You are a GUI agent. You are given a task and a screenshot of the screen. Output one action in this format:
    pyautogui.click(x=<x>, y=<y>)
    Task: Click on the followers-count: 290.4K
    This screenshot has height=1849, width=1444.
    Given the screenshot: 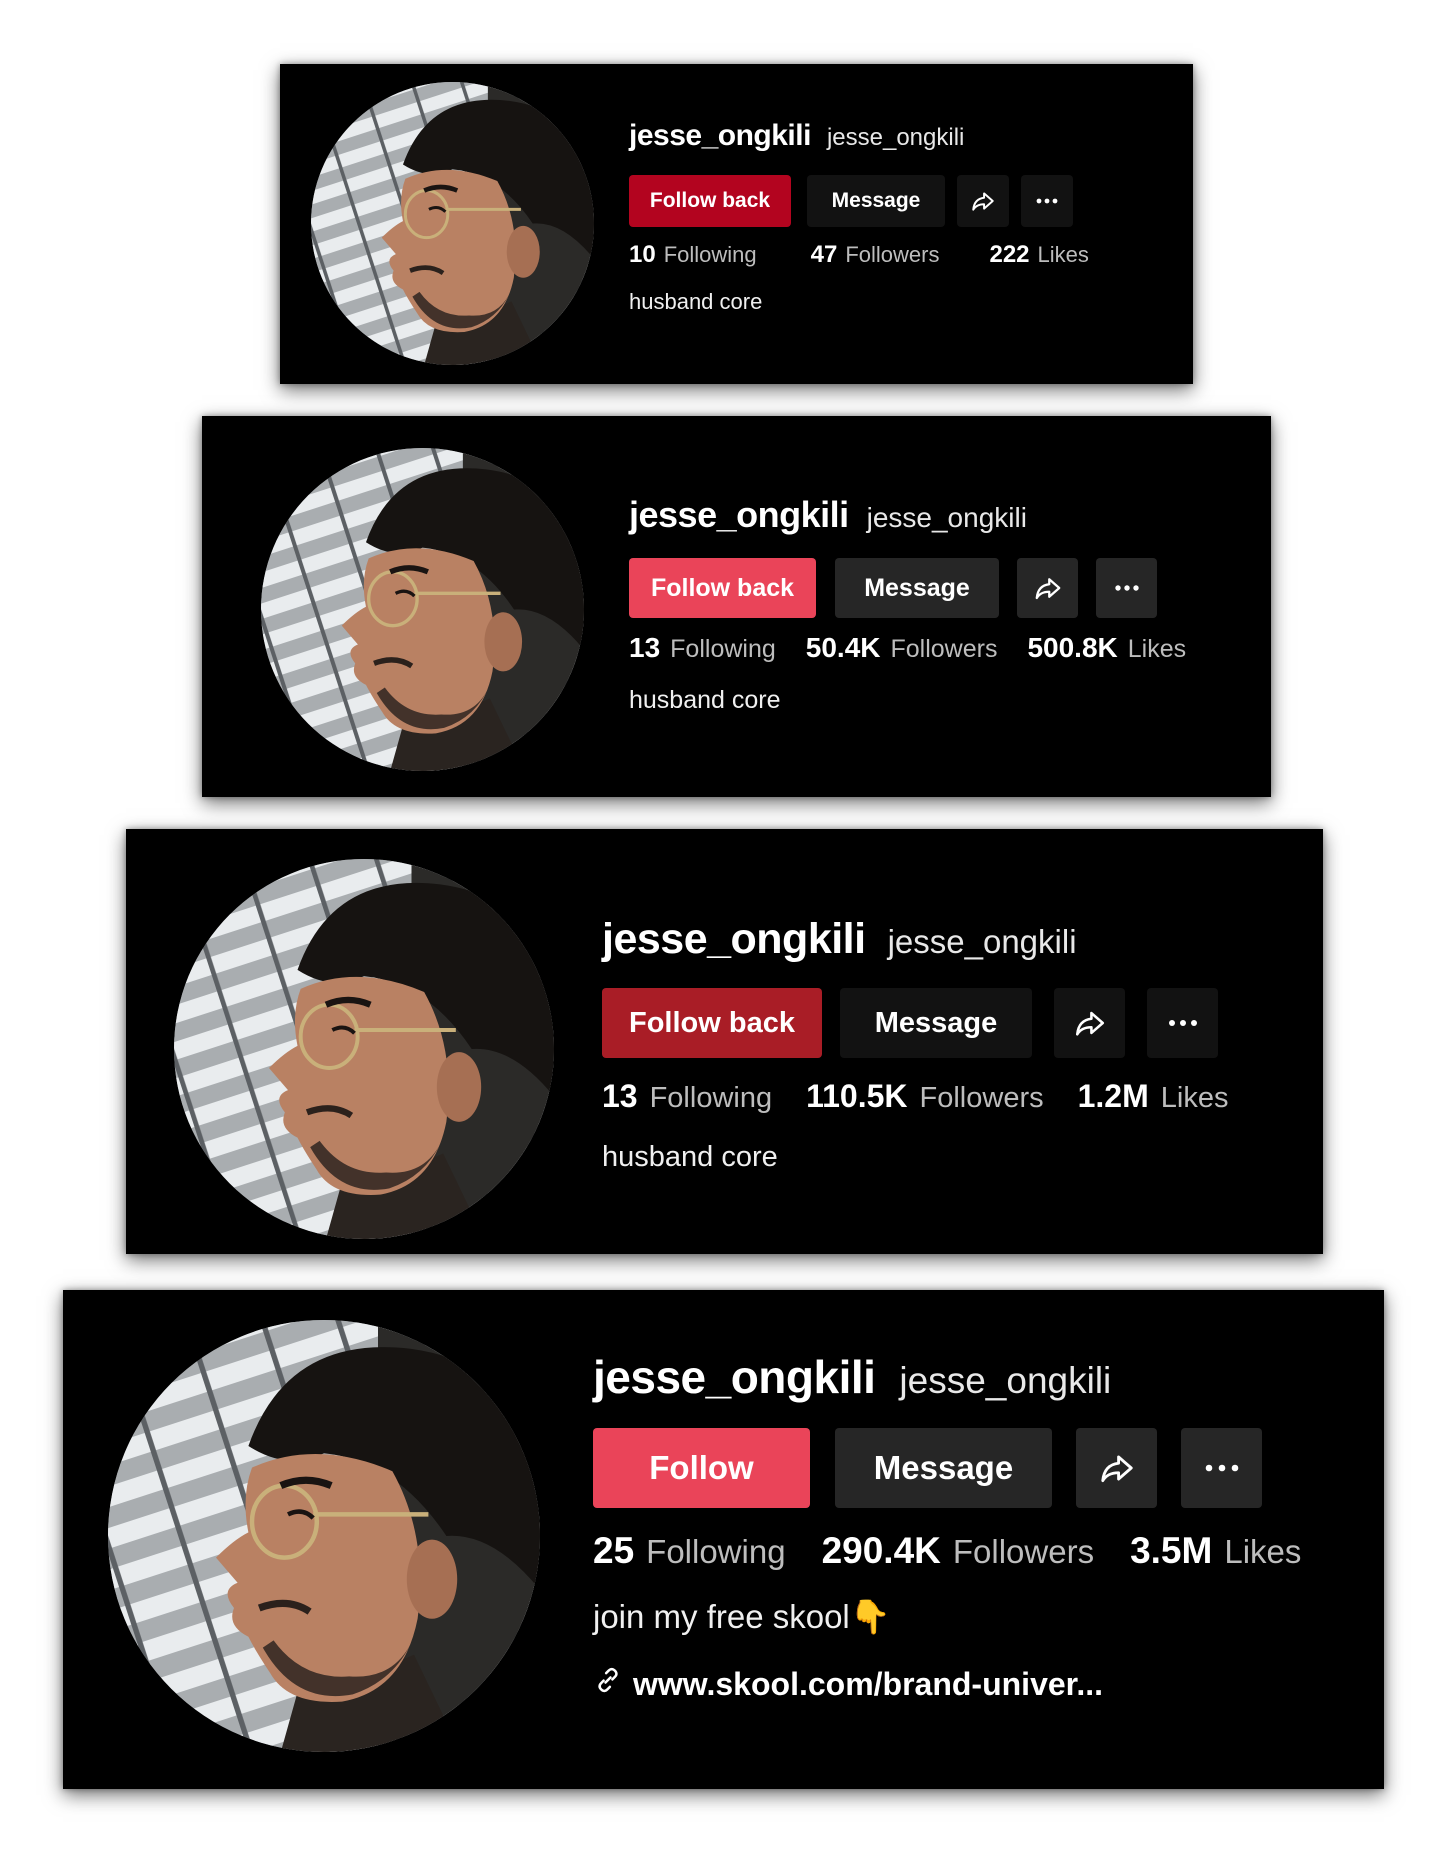 What is the action you would take?
    pyautogui.click(x=881, y=1550)
    